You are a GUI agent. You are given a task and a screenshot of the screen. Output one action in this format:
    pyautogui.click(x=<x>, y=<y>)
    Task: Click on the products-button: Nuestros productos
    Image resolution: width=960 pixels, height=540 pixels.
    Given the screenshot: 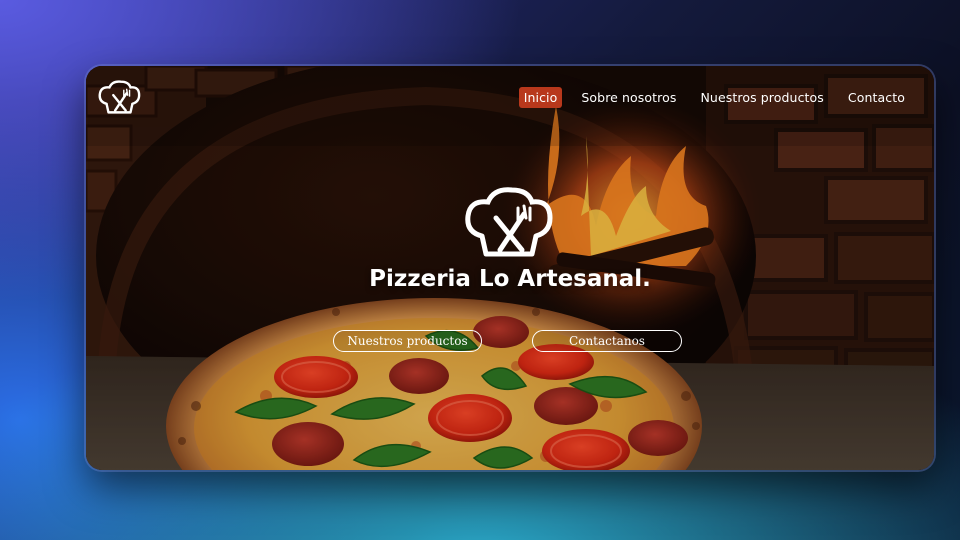 What is the action you would take?
    pyautogui.click(x=407, y=341)
    